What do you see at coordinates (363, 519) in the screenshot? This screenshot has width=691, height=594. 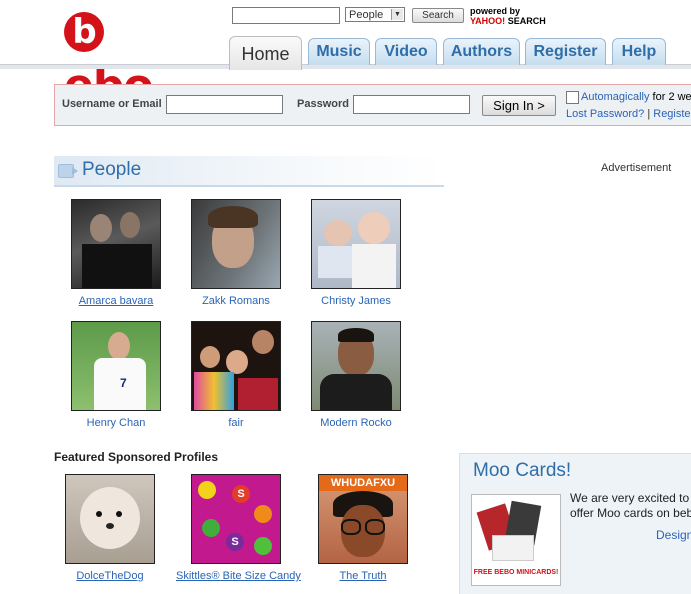 I see `sponsored-photo: WHUDAFXU` at bounding box center [363, 519].